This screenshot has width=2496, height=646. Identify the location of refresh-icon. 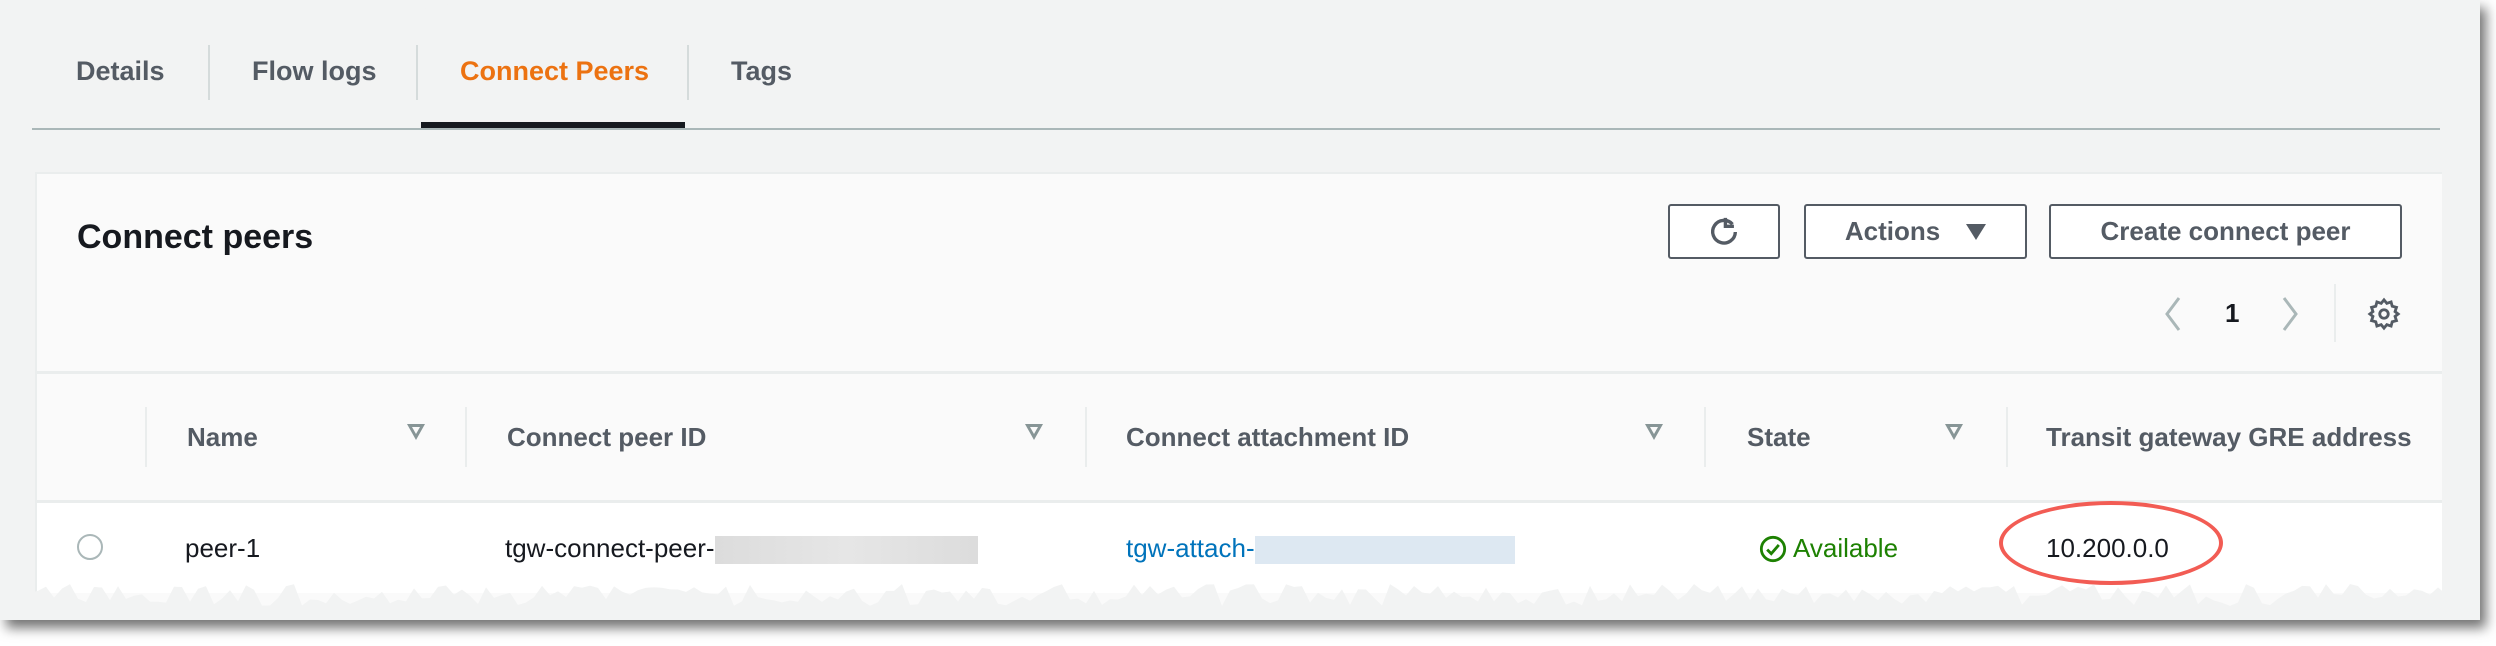
(1724, 231).